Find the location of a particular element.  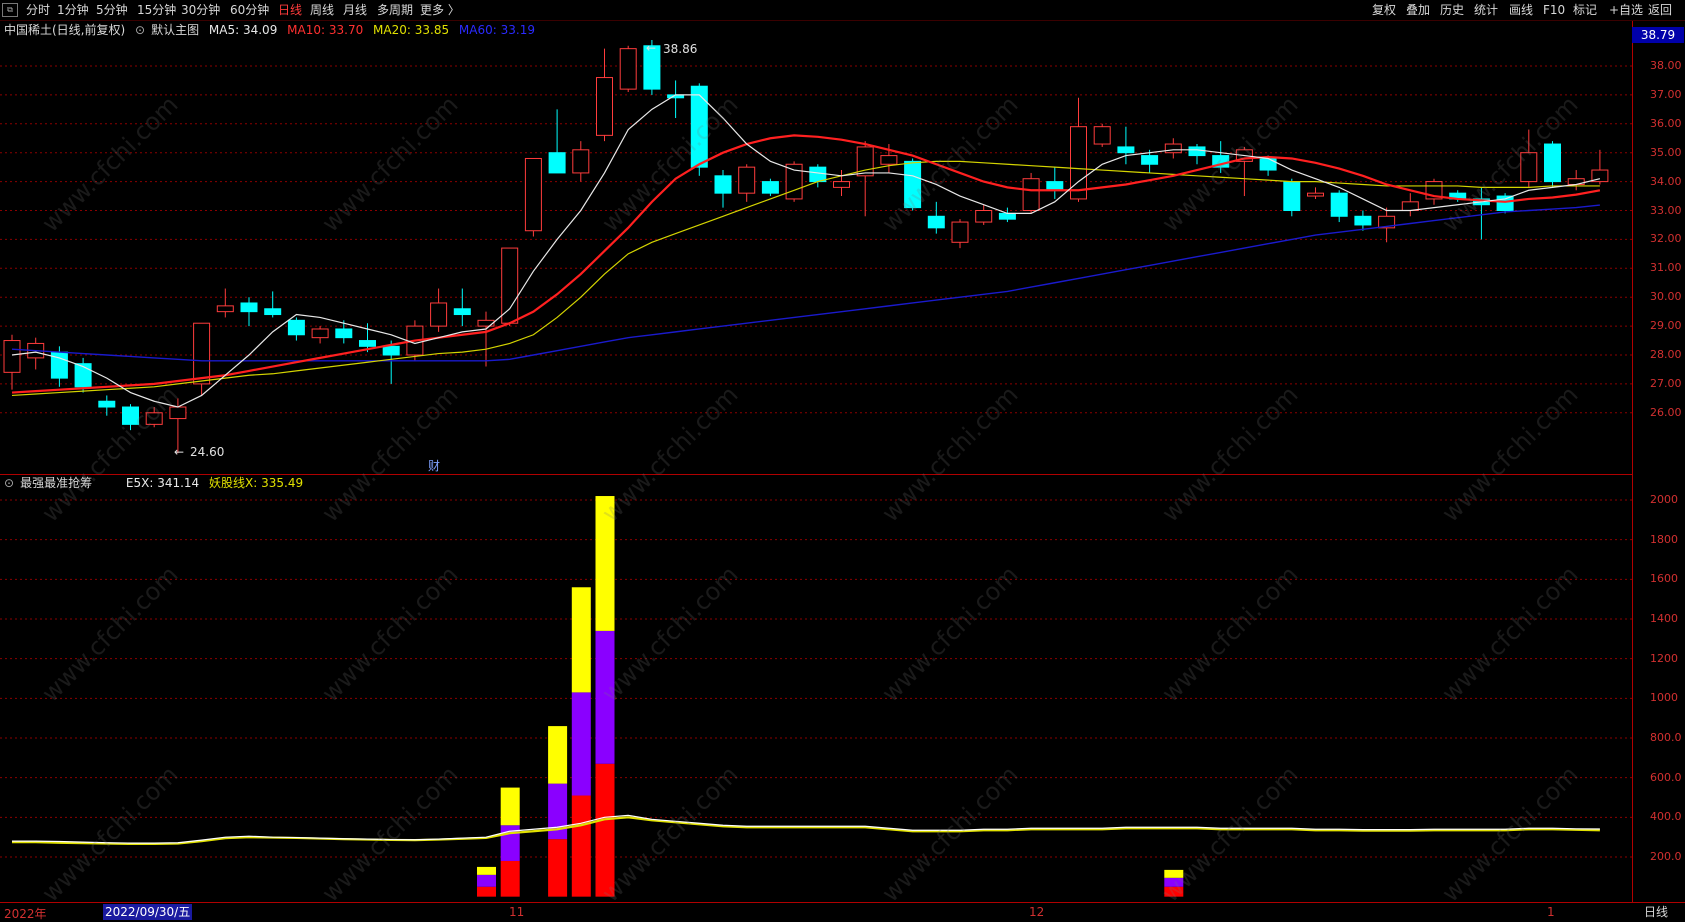

price-tick: 37.00 is located at coordinates (1666, 94).